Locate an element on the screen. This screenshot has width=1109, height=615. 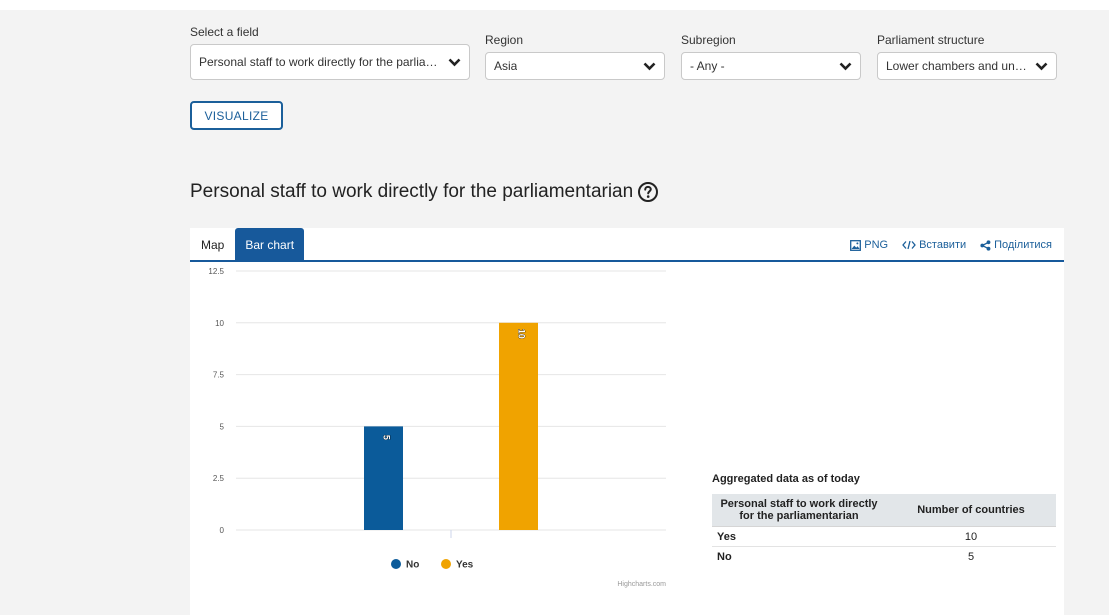
chart-actions: PNG Вставити Поділитися is located at coordinates (951, 245).